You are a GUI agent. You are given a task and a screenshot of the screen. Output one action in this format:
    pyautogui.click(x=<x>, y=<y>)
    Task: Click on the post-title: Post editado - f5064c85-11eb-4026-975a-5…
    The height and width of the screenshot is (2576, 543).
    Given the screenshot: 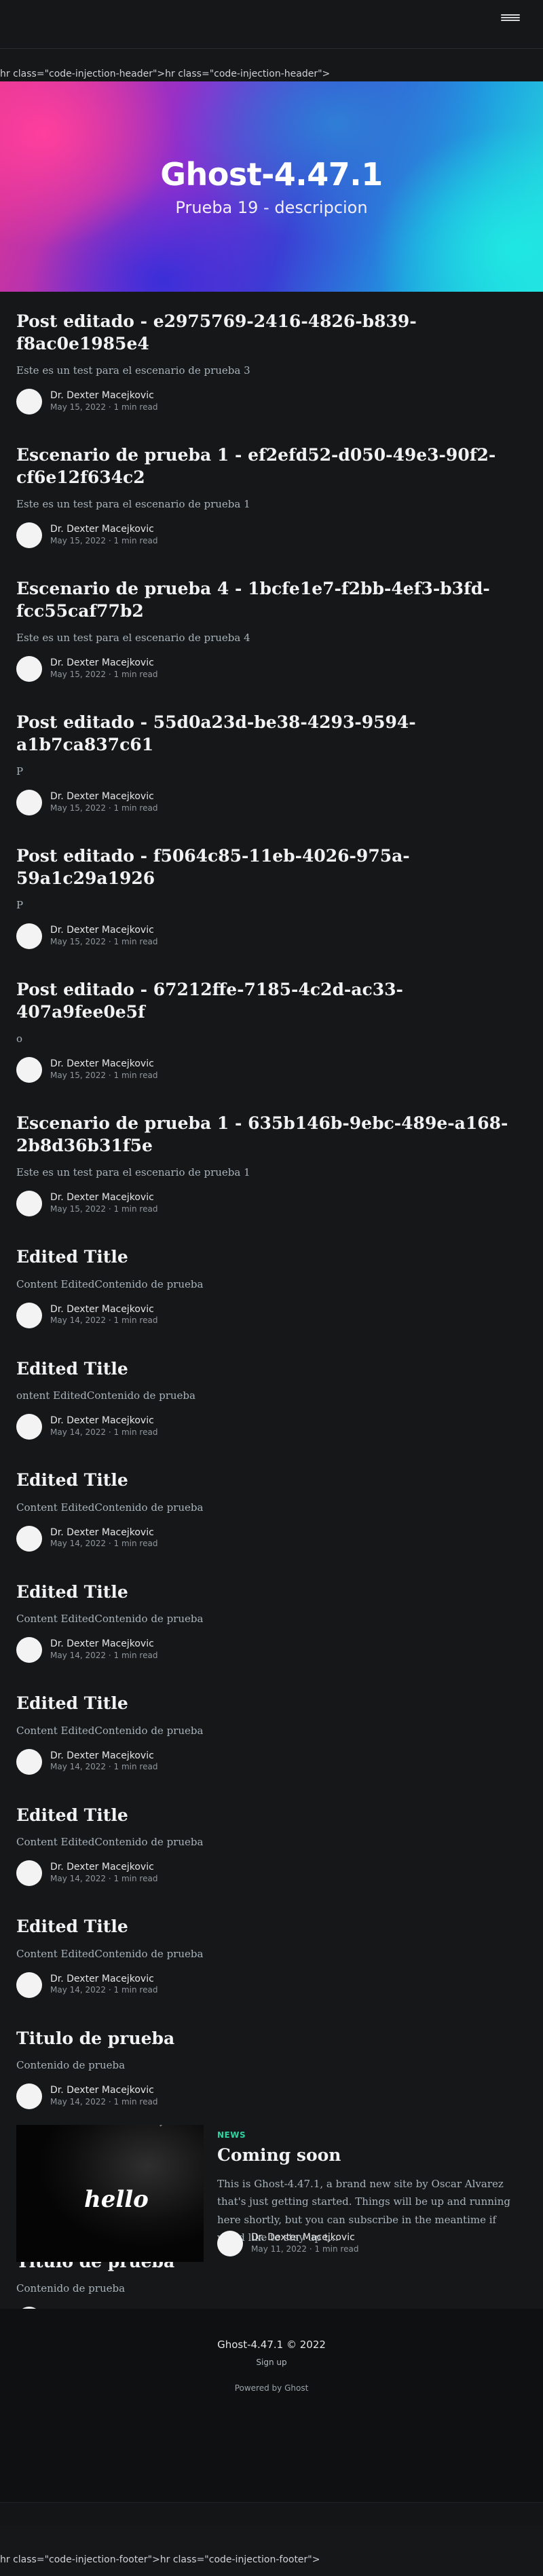 What is the action you would take?
    pyautogui.click(x=271, y=867)
    